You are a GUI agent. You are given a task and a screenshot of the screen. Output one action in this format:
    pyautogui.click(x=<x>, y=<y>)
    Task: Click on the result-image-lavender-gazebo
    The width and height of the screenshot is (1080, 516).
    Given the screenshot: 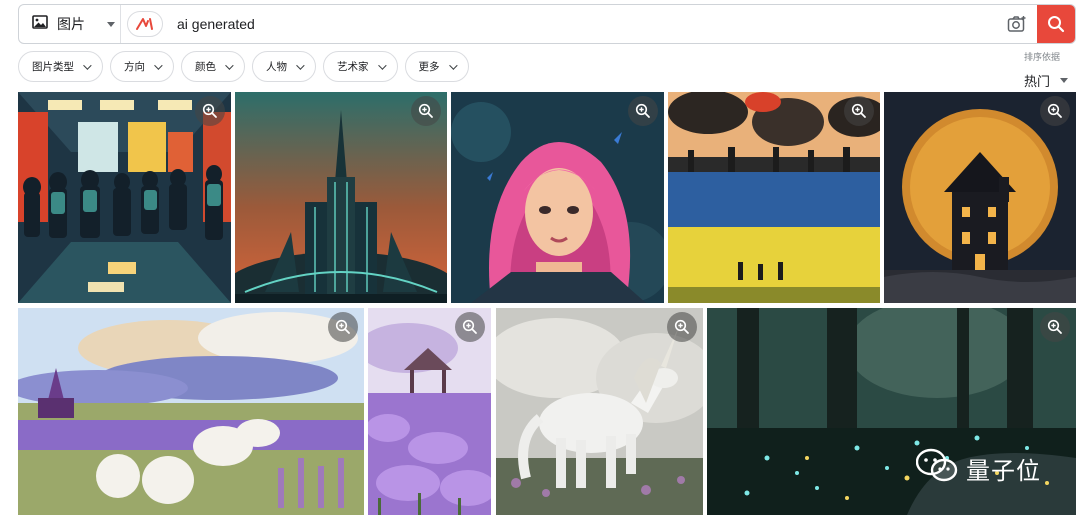 What is the action you would take?
    pyautogui.click(x=429, y=411)
    